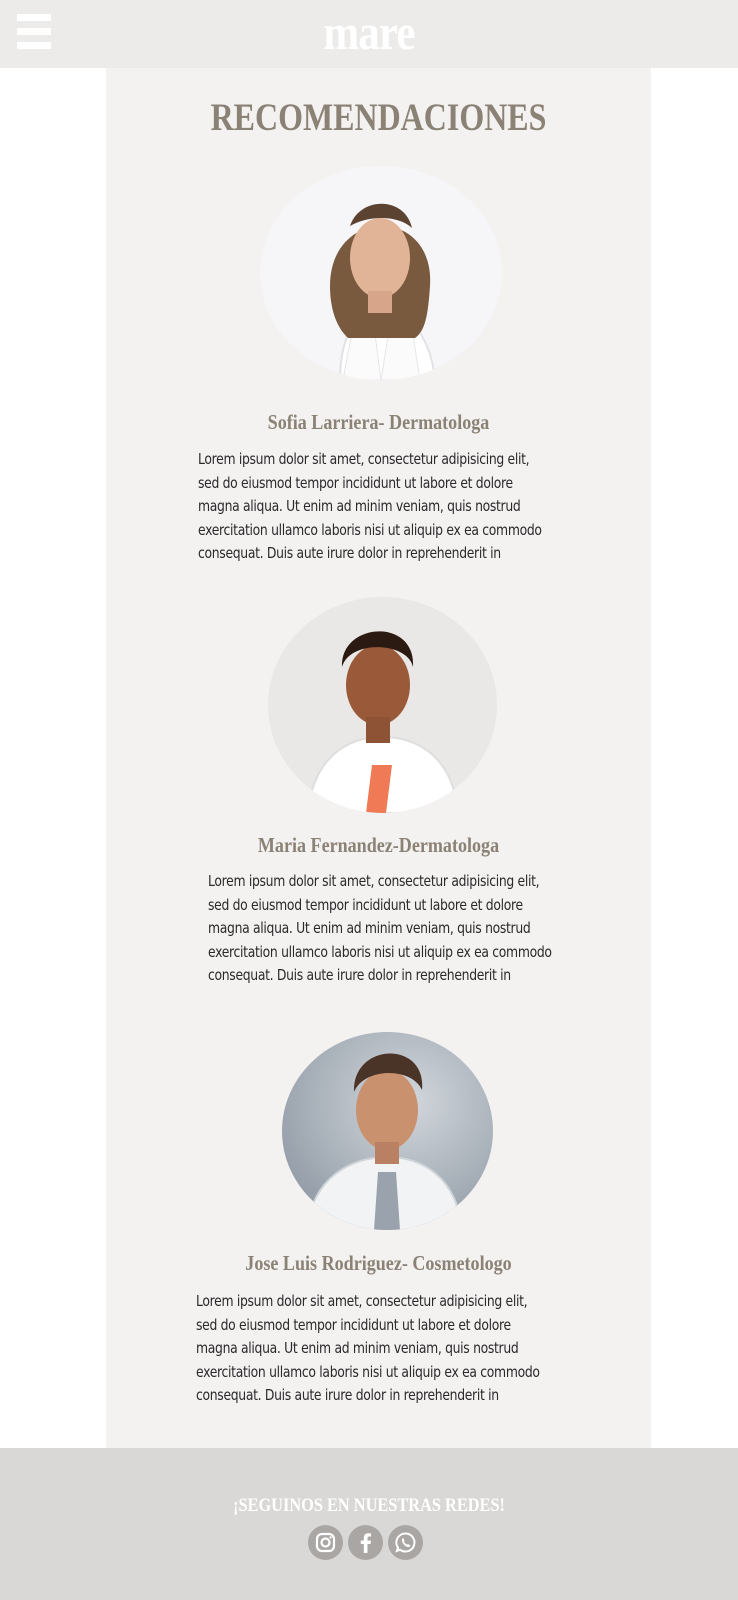 Image resolution: width=738 pixels, height=1600 pixels. I want to click on top-bar: mare, so click(369, 34).